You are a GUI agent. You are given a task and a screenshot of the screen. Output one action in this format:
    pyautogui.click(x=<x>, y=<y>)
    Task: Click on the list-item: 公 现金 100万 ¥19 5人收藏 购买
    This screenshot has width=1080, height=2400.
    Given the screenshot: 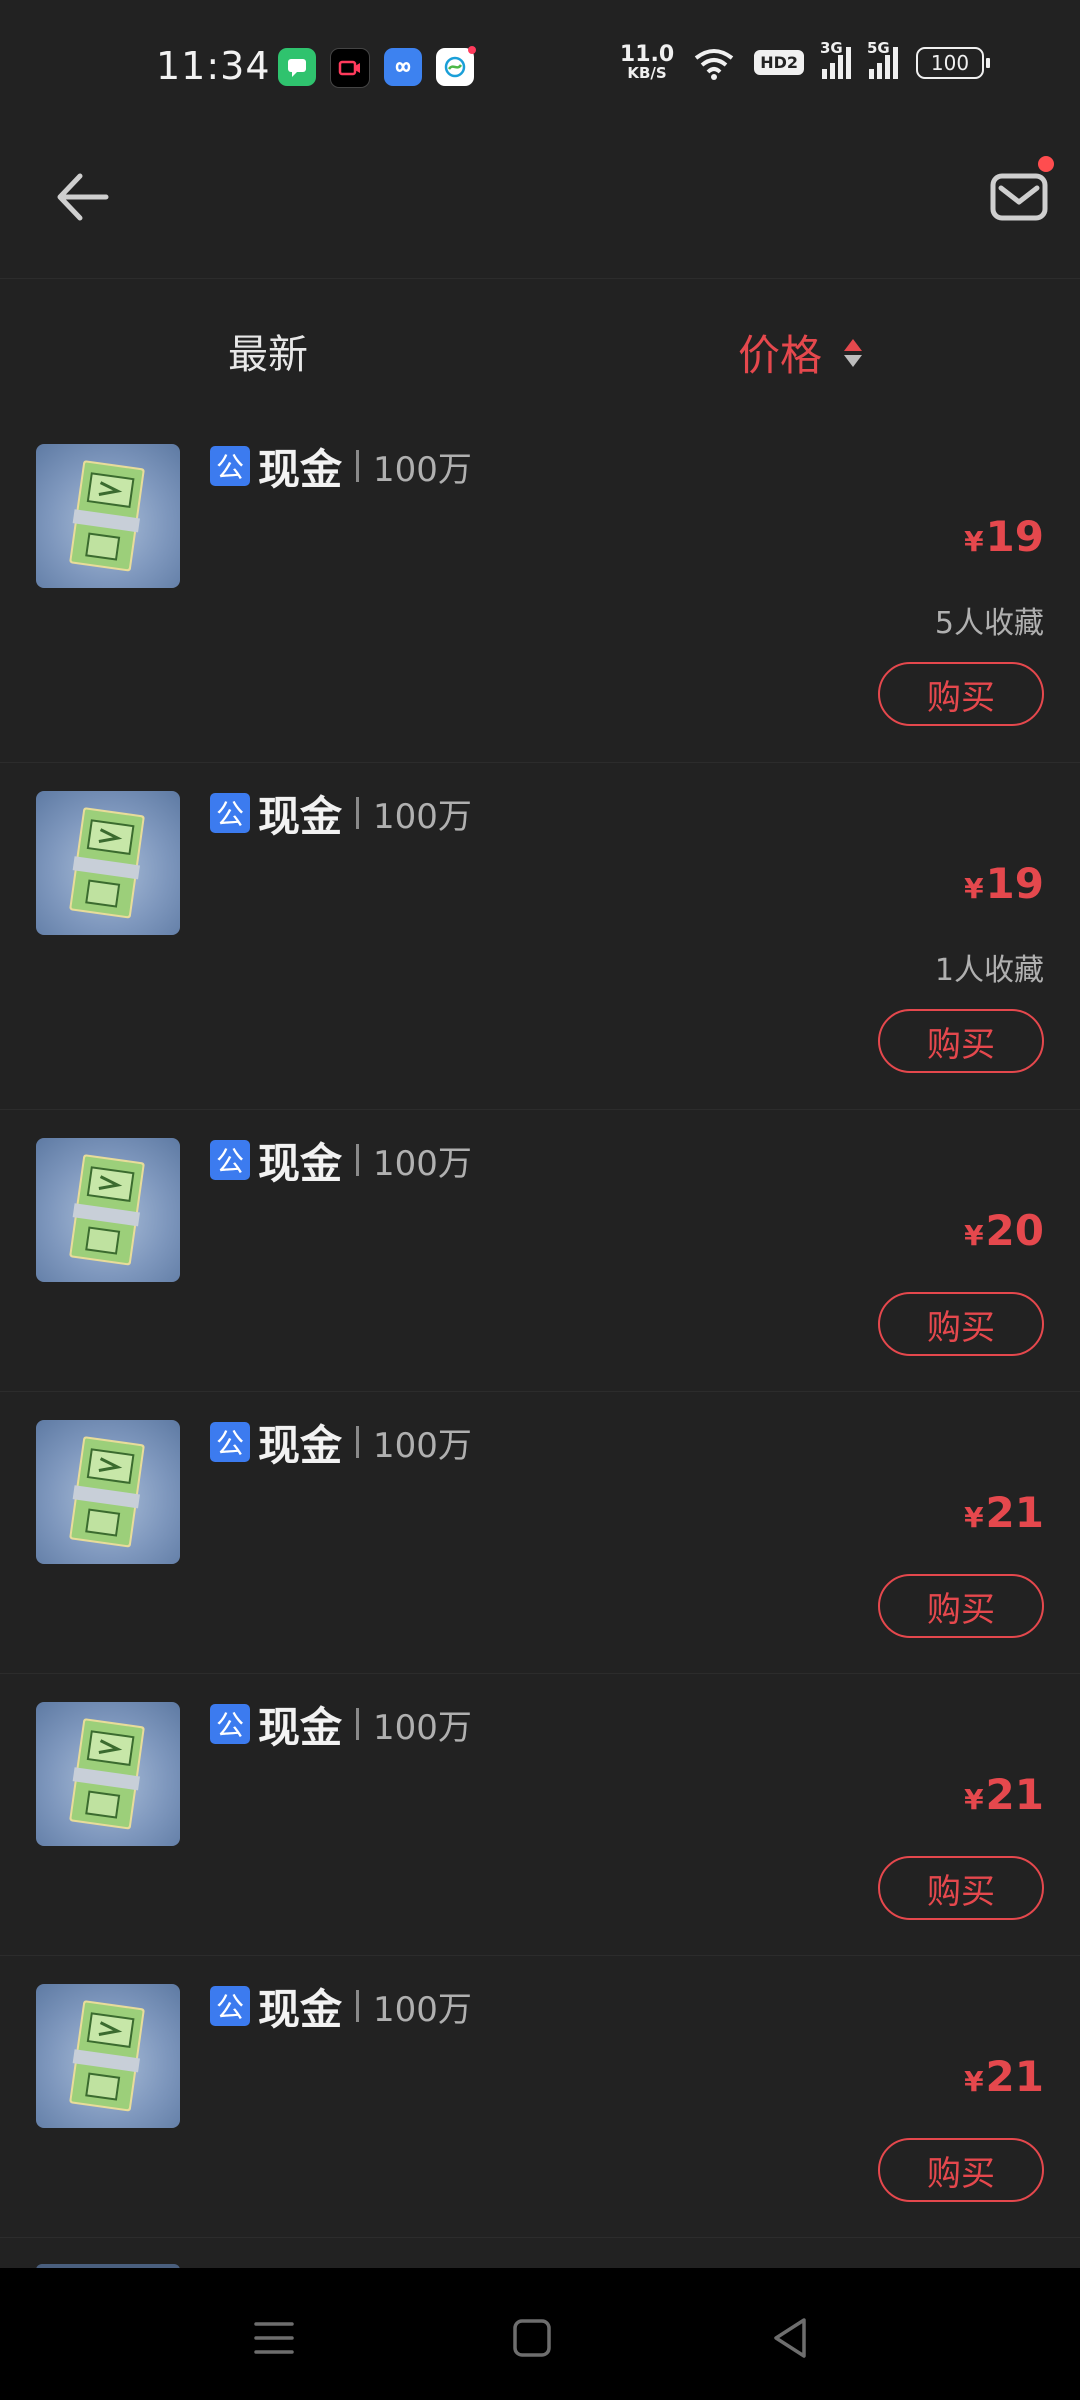 What is the action you would take?
    pyautogui.click(x=540, y=589)
    